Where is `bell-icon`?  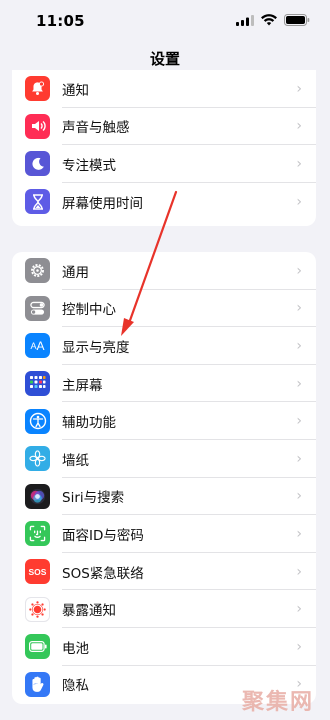
bell-icon is located at coordinates (37, 89).